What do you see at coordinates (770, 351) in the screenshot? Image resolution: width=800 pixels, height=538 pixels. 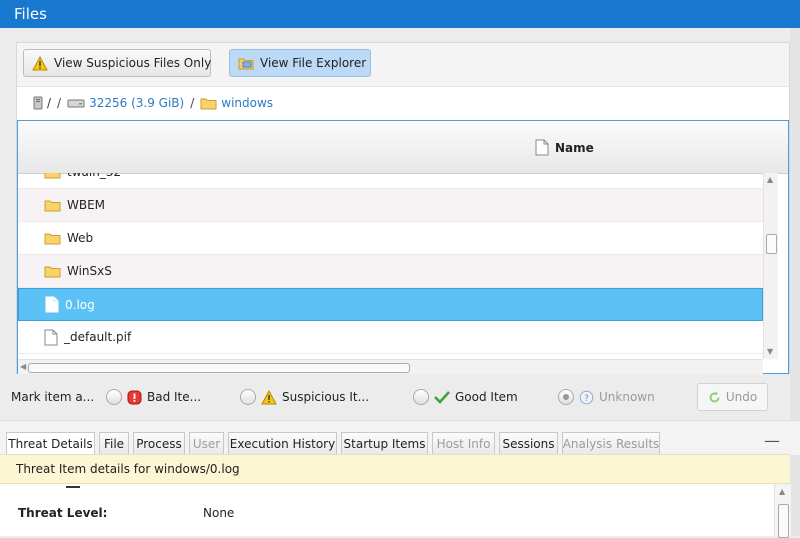 I see `scroll-down-arrow-icon: ▼` at bounding box center [770, 351].